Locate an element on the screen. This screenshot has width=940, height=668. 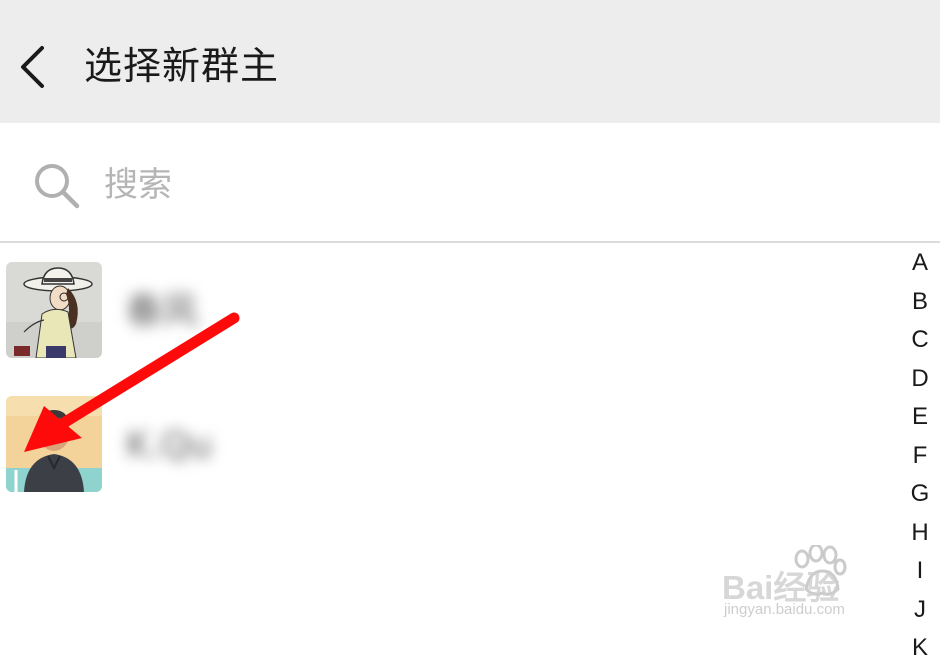
index-letter-d: D is located at coordinates (920, 379).